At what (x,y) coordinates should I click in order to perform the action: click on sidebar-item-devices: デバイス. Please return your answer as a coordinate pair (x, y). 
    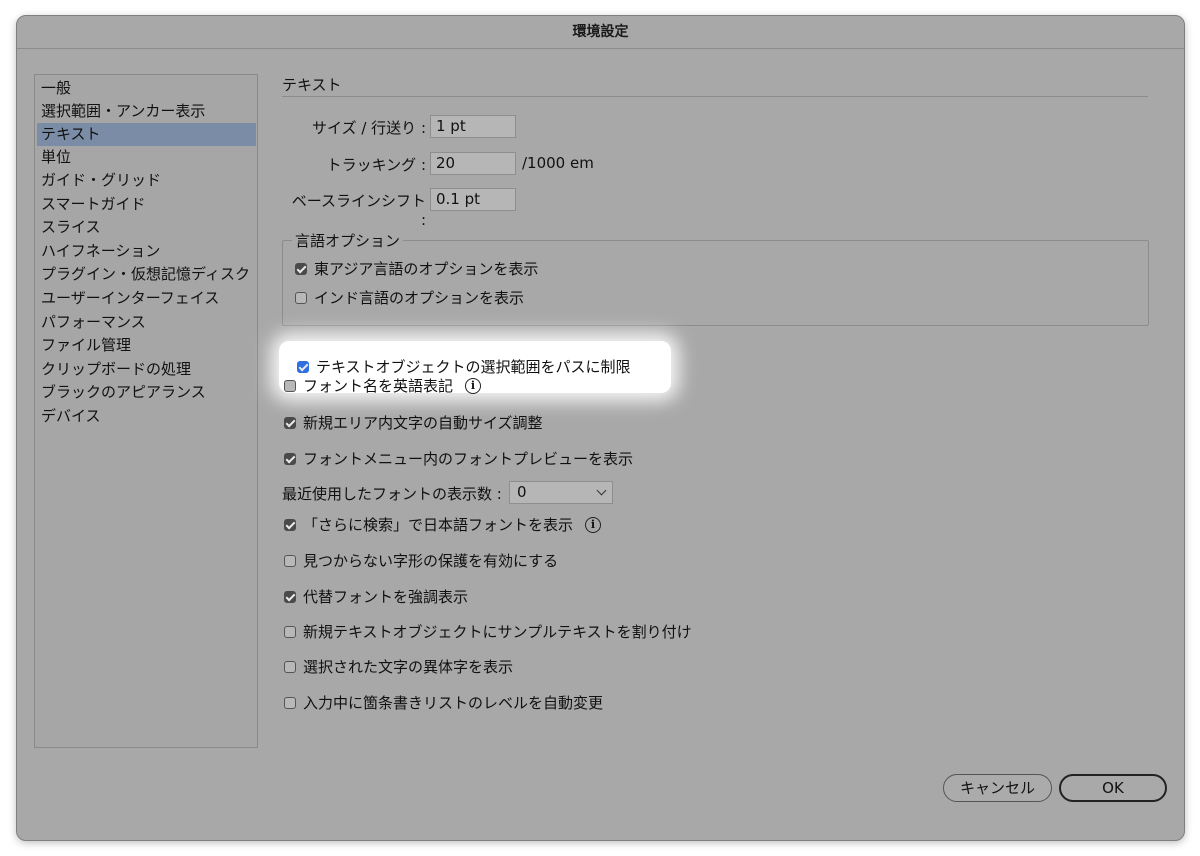
    Looking at the image, I should click on (146, 416).